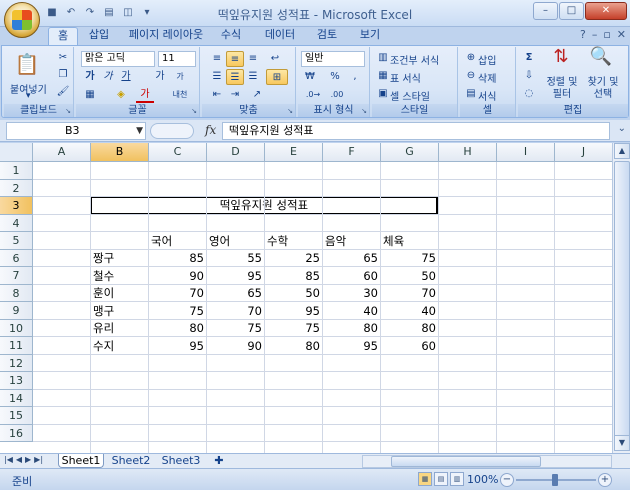 This screenshot has width=630, height=490. I want to click on font-name-select: 맑은 고딕, so click(118, 59).